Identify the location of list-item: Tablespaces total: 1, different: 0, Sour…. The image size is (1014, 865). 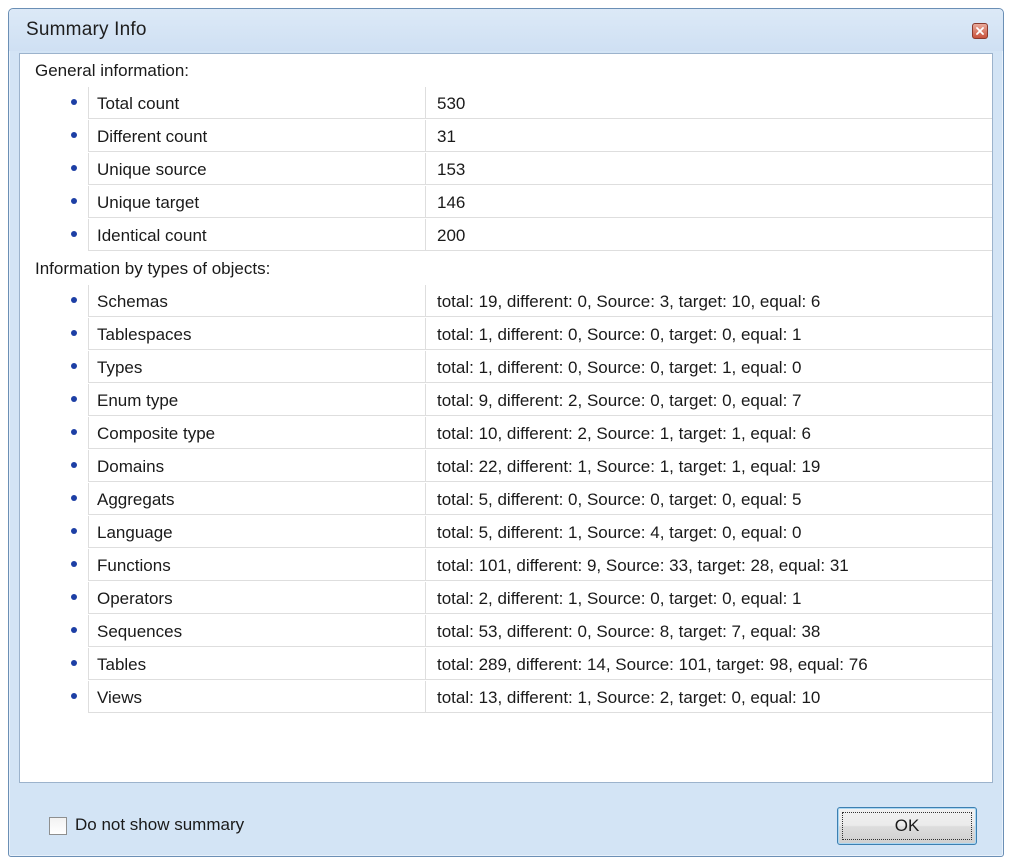
(506, 334).